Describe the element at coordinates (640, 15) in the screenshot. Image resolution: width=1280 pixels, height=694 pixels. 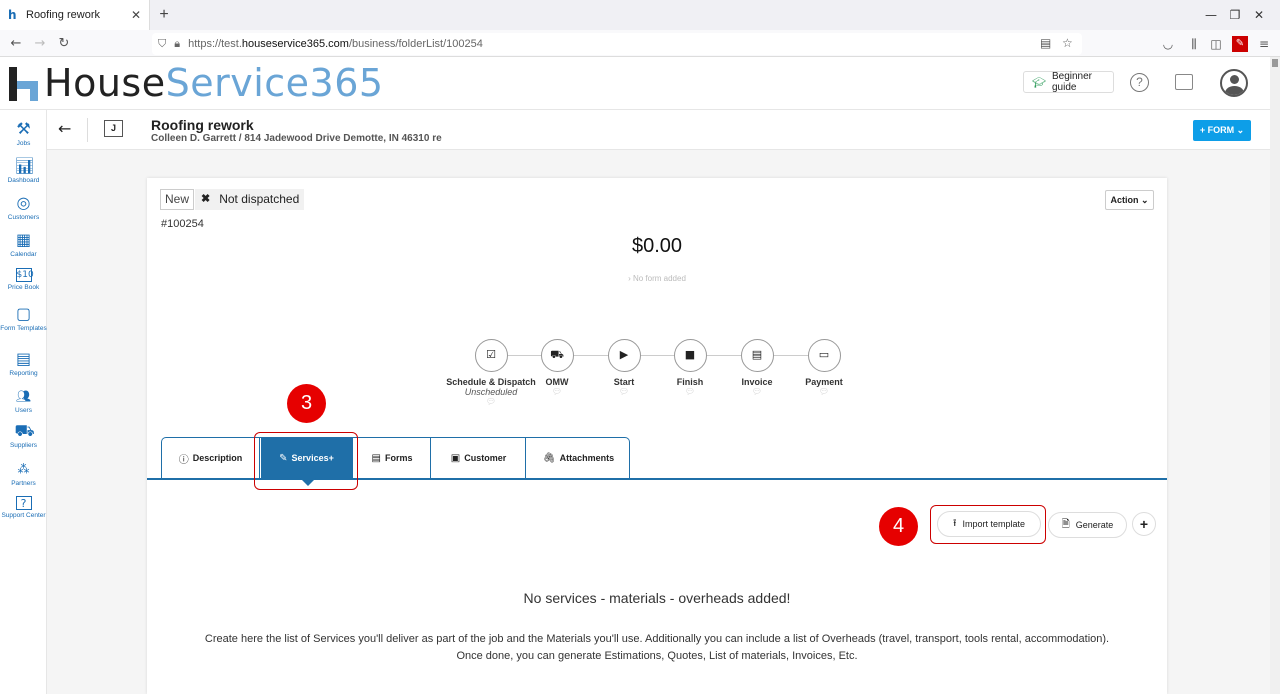
I see `browser-tab-bar: h Roofing rework ✕ + — ❐ ✕` at that location.